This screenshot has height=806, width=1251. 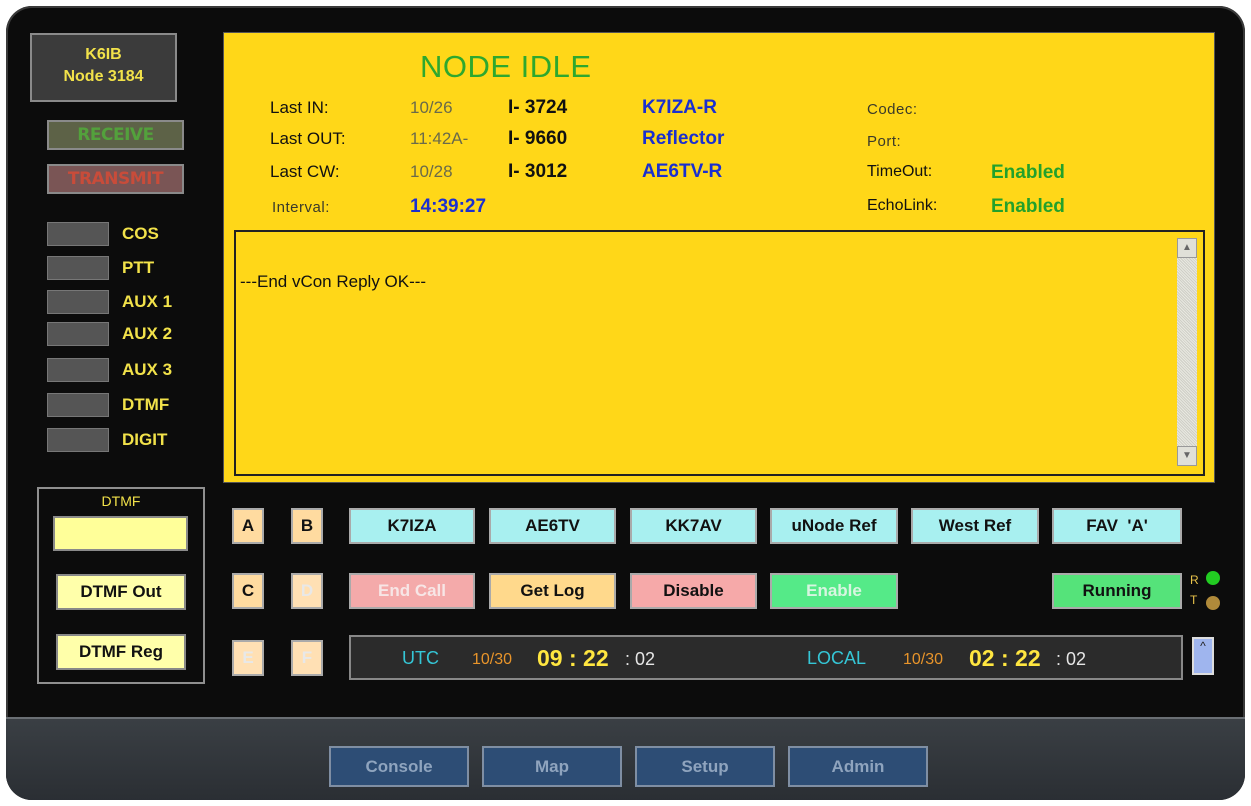 I want to click on indicator-aux3: AUX 3, so click(x=127, y=371).